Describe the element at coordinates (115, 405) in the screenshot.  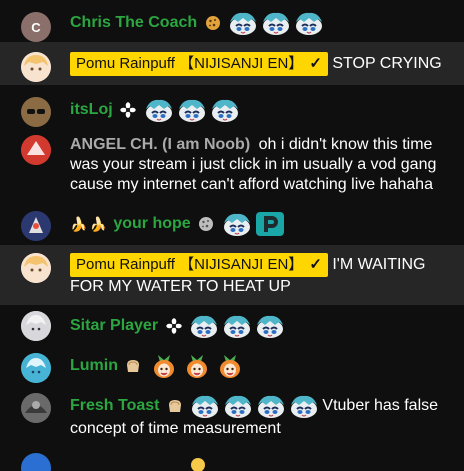
I see `author-name: Fresh Toast` at that location.